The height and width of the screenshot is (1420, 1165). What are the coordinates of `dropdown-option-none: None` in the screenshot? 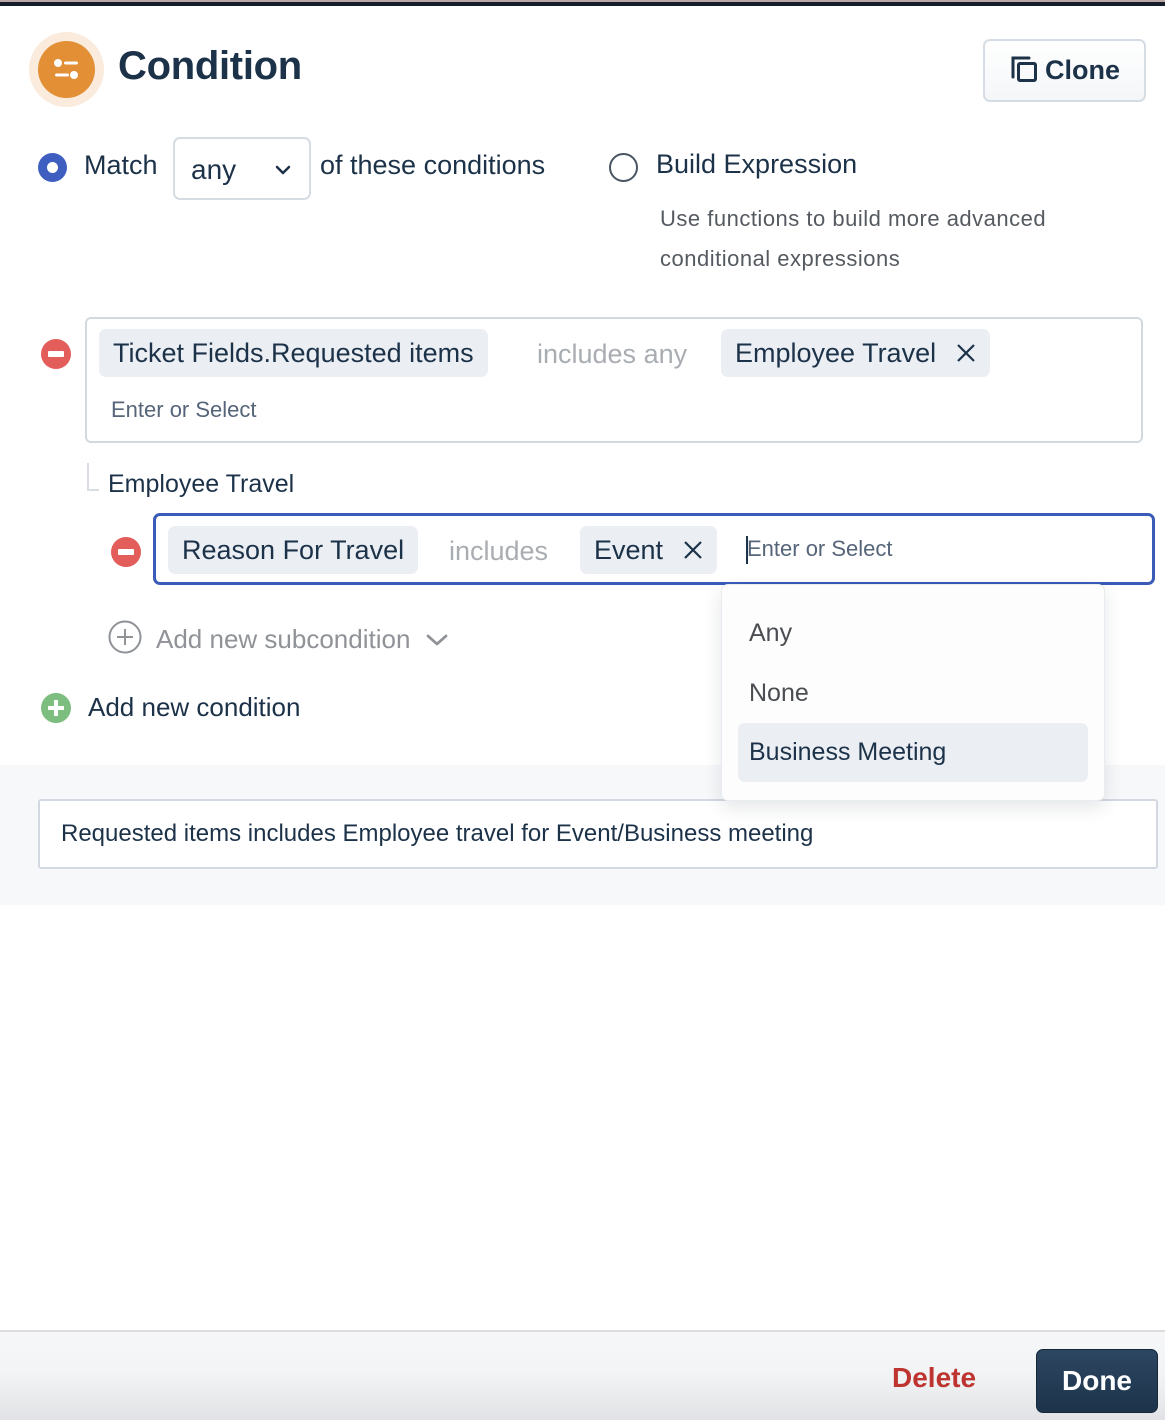 It's located at (913, 693).